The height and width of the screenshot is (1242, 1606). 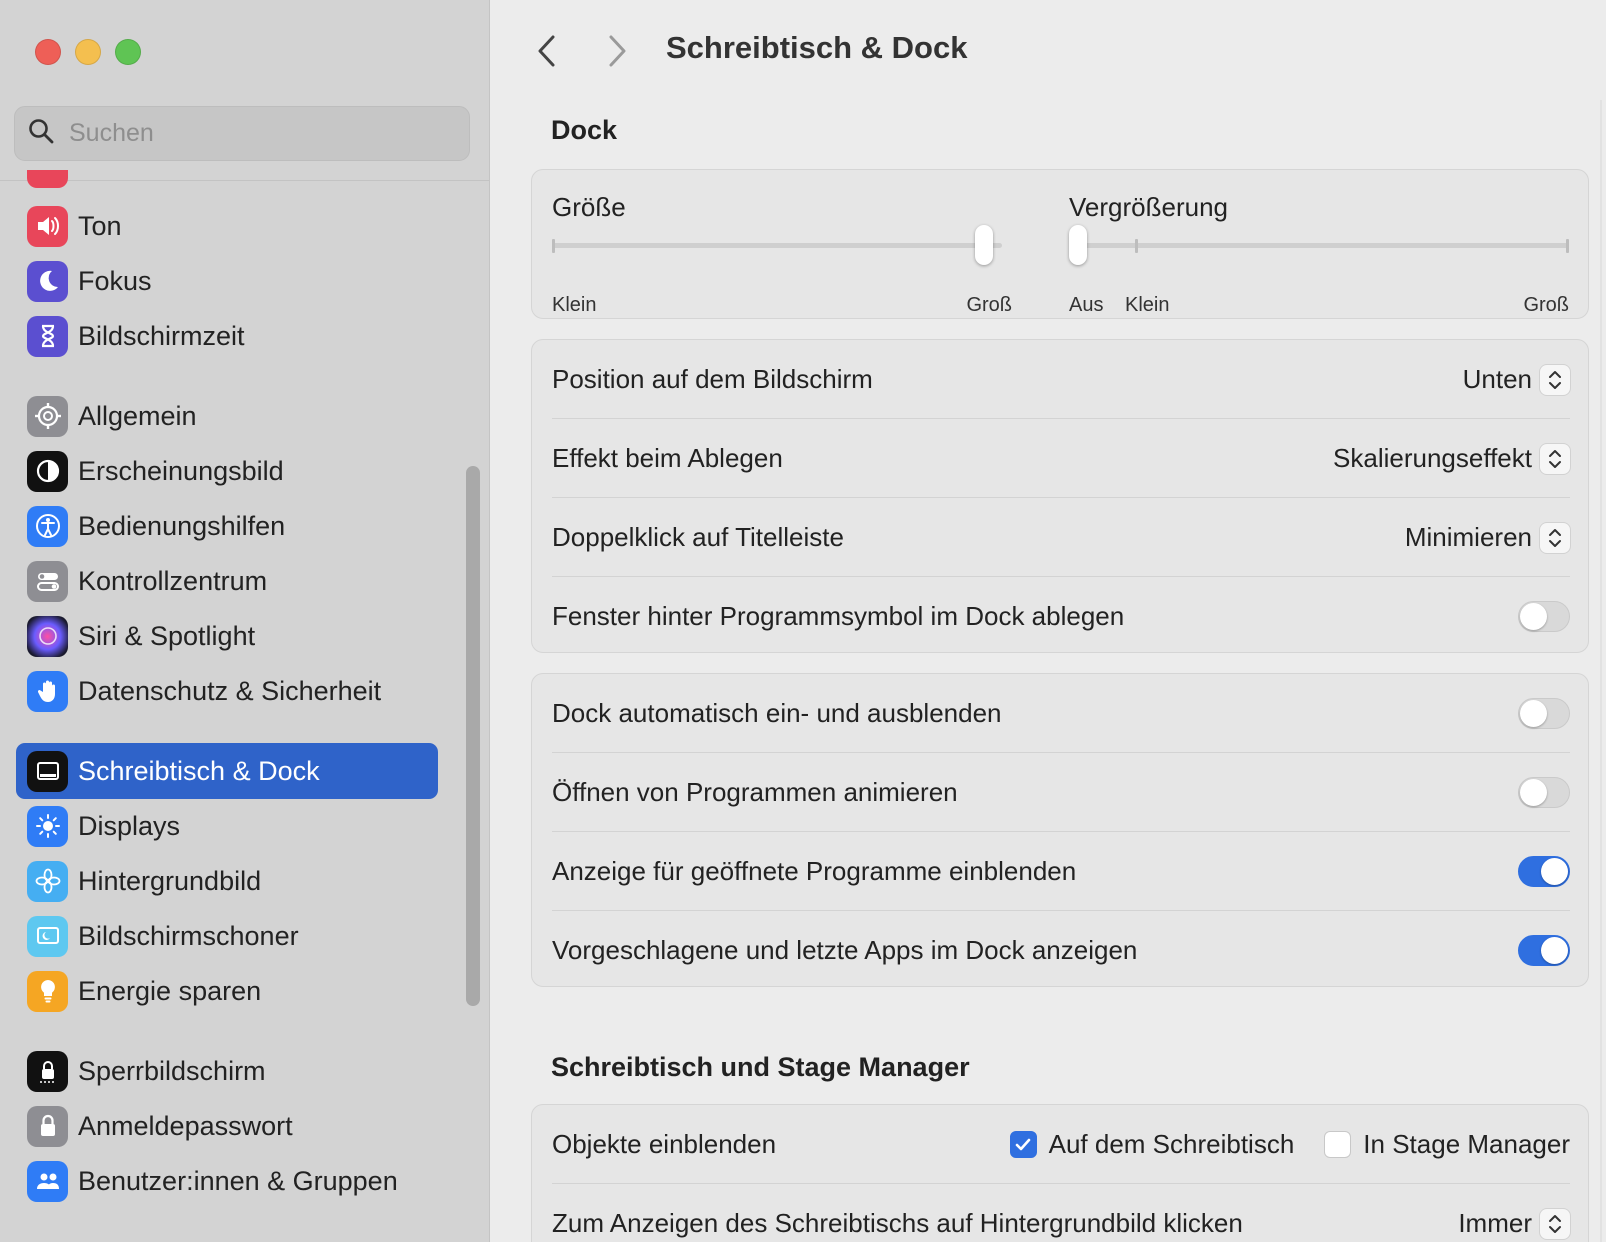 What do you see at coordinates (1061, 713) in the screenshot?
I see `setting-row-autohide: Dock automatisch ein- und ausblenden` at bounding box center [1061, 713].